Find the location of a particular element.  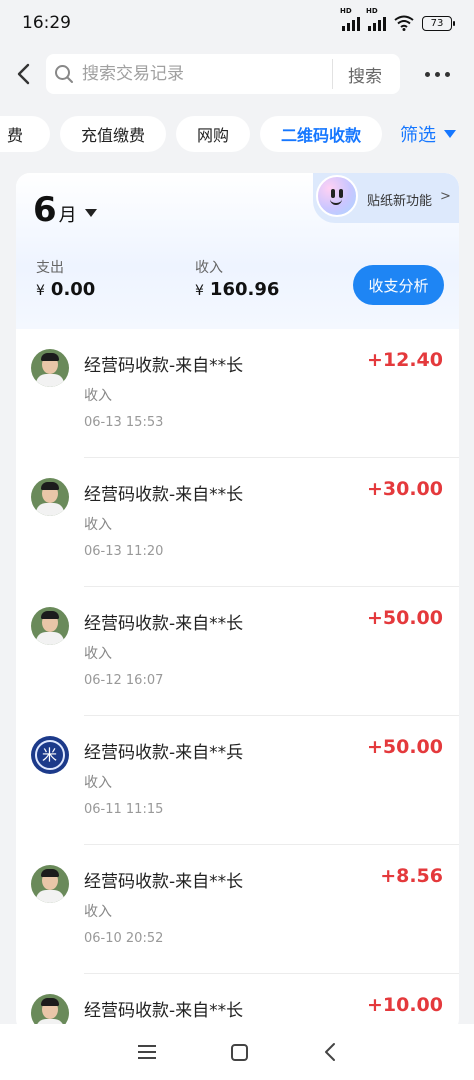

chip-recharge: 充值缴费 is located at coordinates (113, 134).